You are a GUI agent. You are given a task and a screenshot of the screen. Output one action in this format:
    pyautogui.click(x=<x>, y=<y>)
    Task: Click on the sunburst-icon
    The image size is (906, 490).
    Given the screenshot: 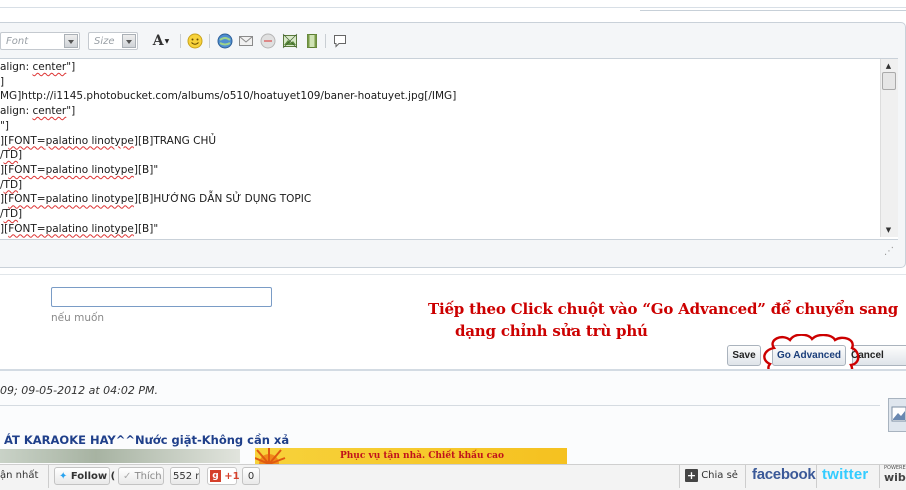 What is the action you would take?
    pyautogui.click(x=270, y=456)
    